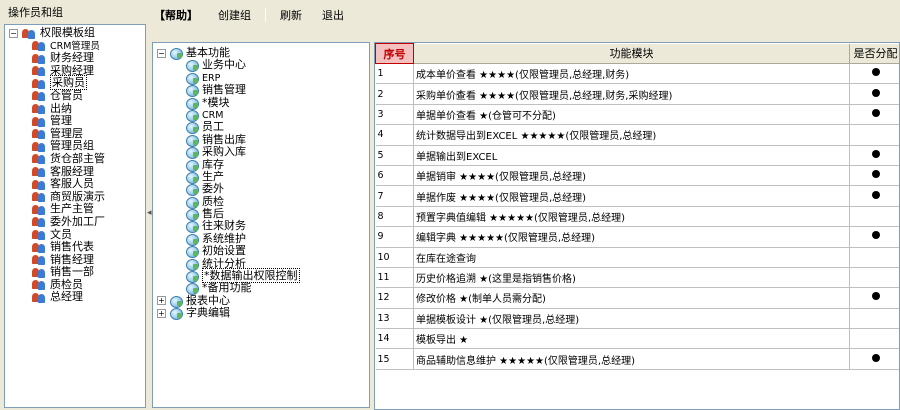 The width and height of the screenshot is (900, 410). I want to click on help-button: 【帮助】, so click(180, 15).